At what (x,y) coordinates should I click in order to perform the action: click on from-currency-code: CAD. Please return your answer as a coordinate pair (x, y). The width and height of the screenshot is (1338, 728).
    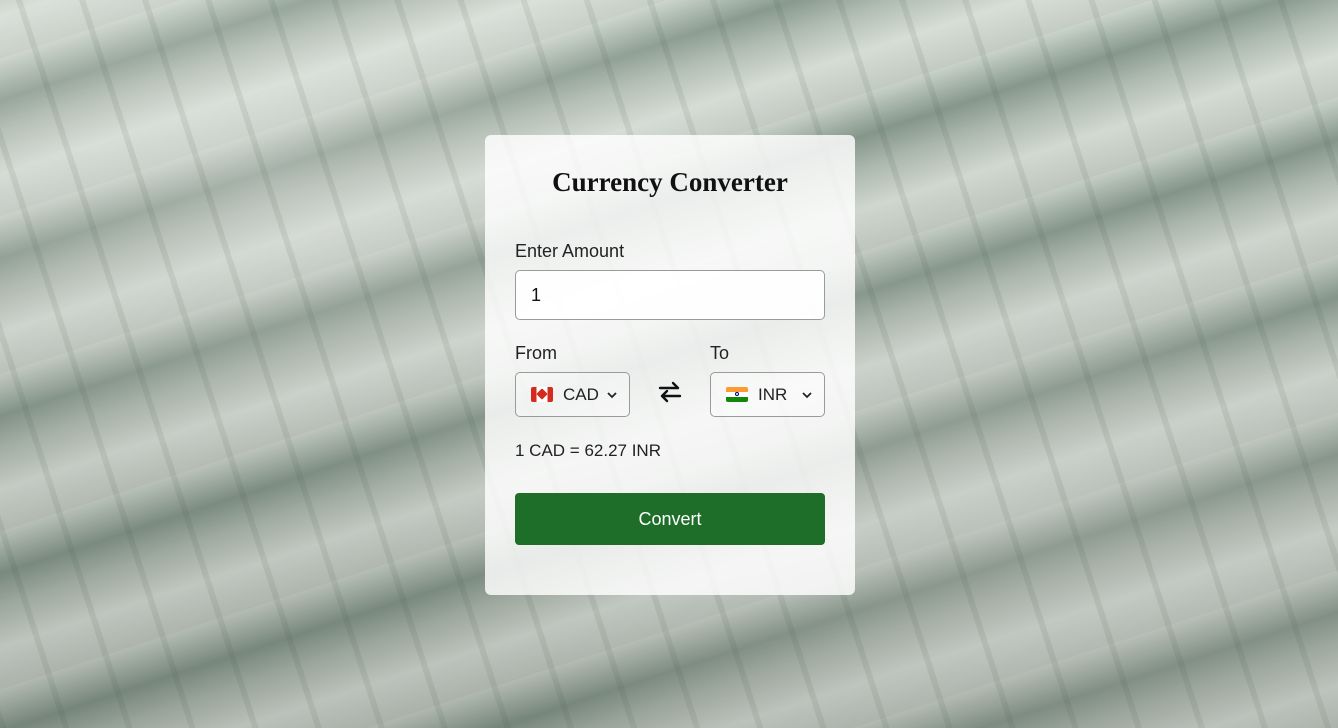
    Looking at the image, I should click on (581, 394).